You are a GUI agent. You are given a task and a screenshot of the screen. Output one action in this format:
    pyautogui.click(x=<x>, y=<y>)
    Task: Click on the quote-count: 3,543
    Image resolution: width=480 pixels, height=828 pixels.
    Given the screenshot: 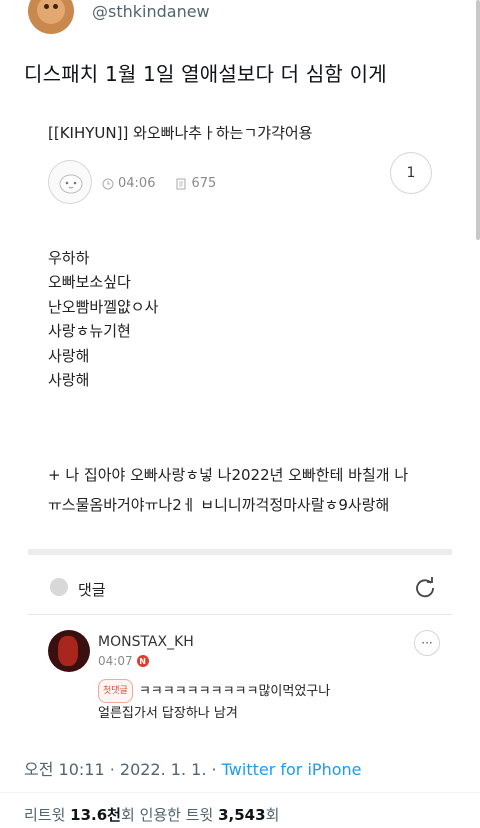 What is the action you would take?
    pyautogui.click(x=241, y=815)
    